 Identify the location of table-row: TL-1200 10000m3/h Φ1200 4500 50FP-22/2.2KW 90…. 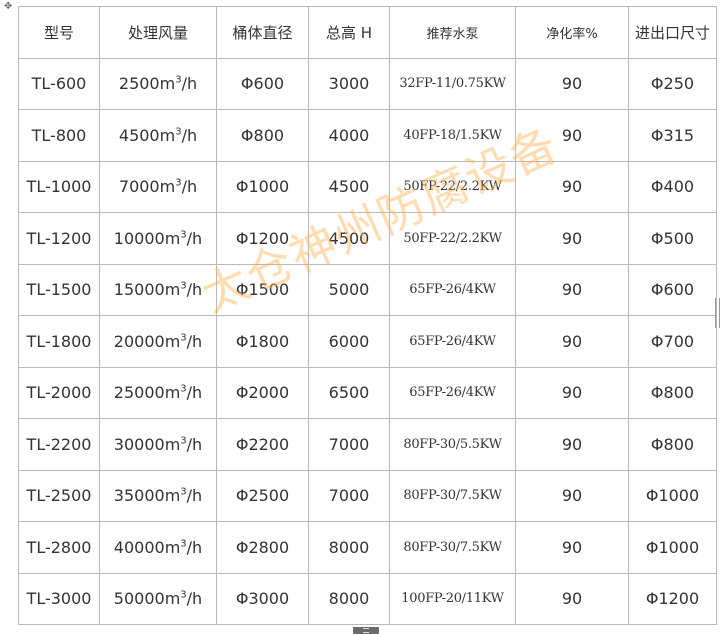
(367, 238).